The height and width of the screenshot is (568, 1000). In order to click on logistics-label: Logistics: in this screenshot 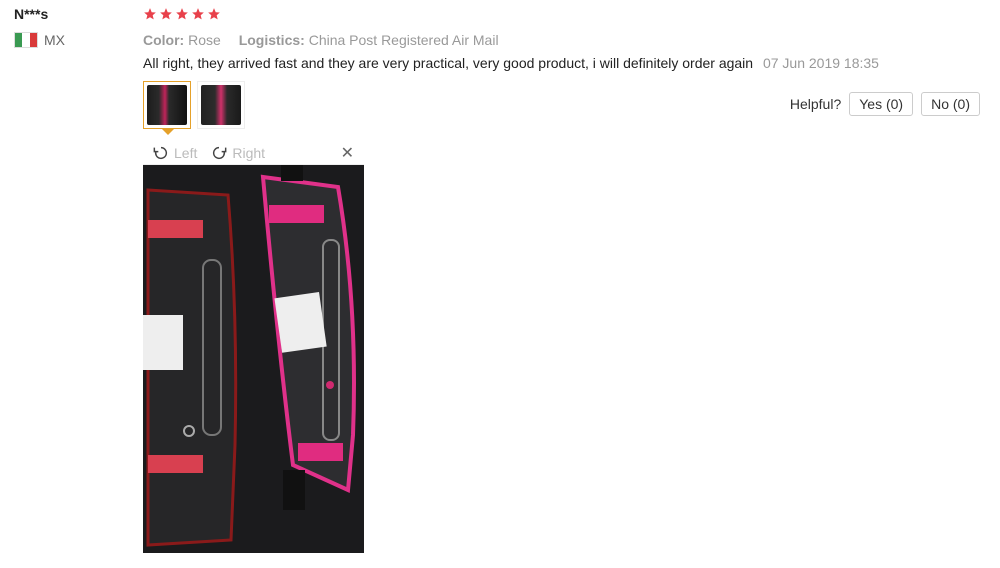, I will do `click(271, 40)`.